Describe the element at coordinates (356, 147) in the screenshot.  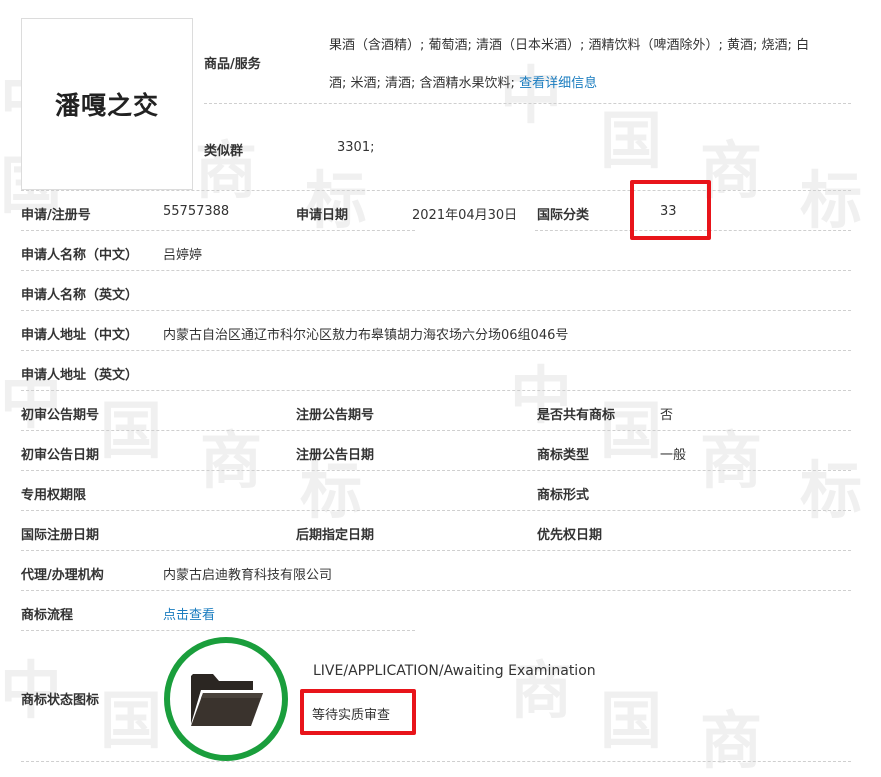
I see `similar-group-value: 3301;` at that location.